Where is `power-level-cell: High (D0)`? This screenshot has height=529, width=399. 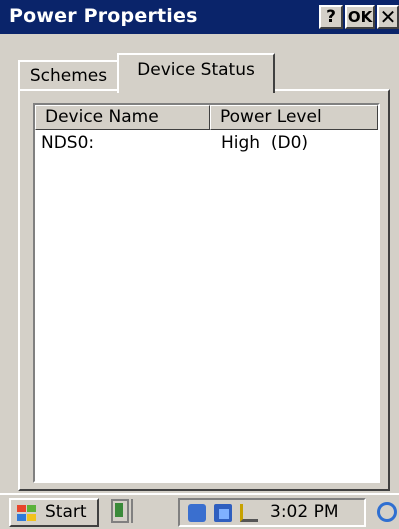 power-level-cell: High (D0) is located at coordinates (265, 143).